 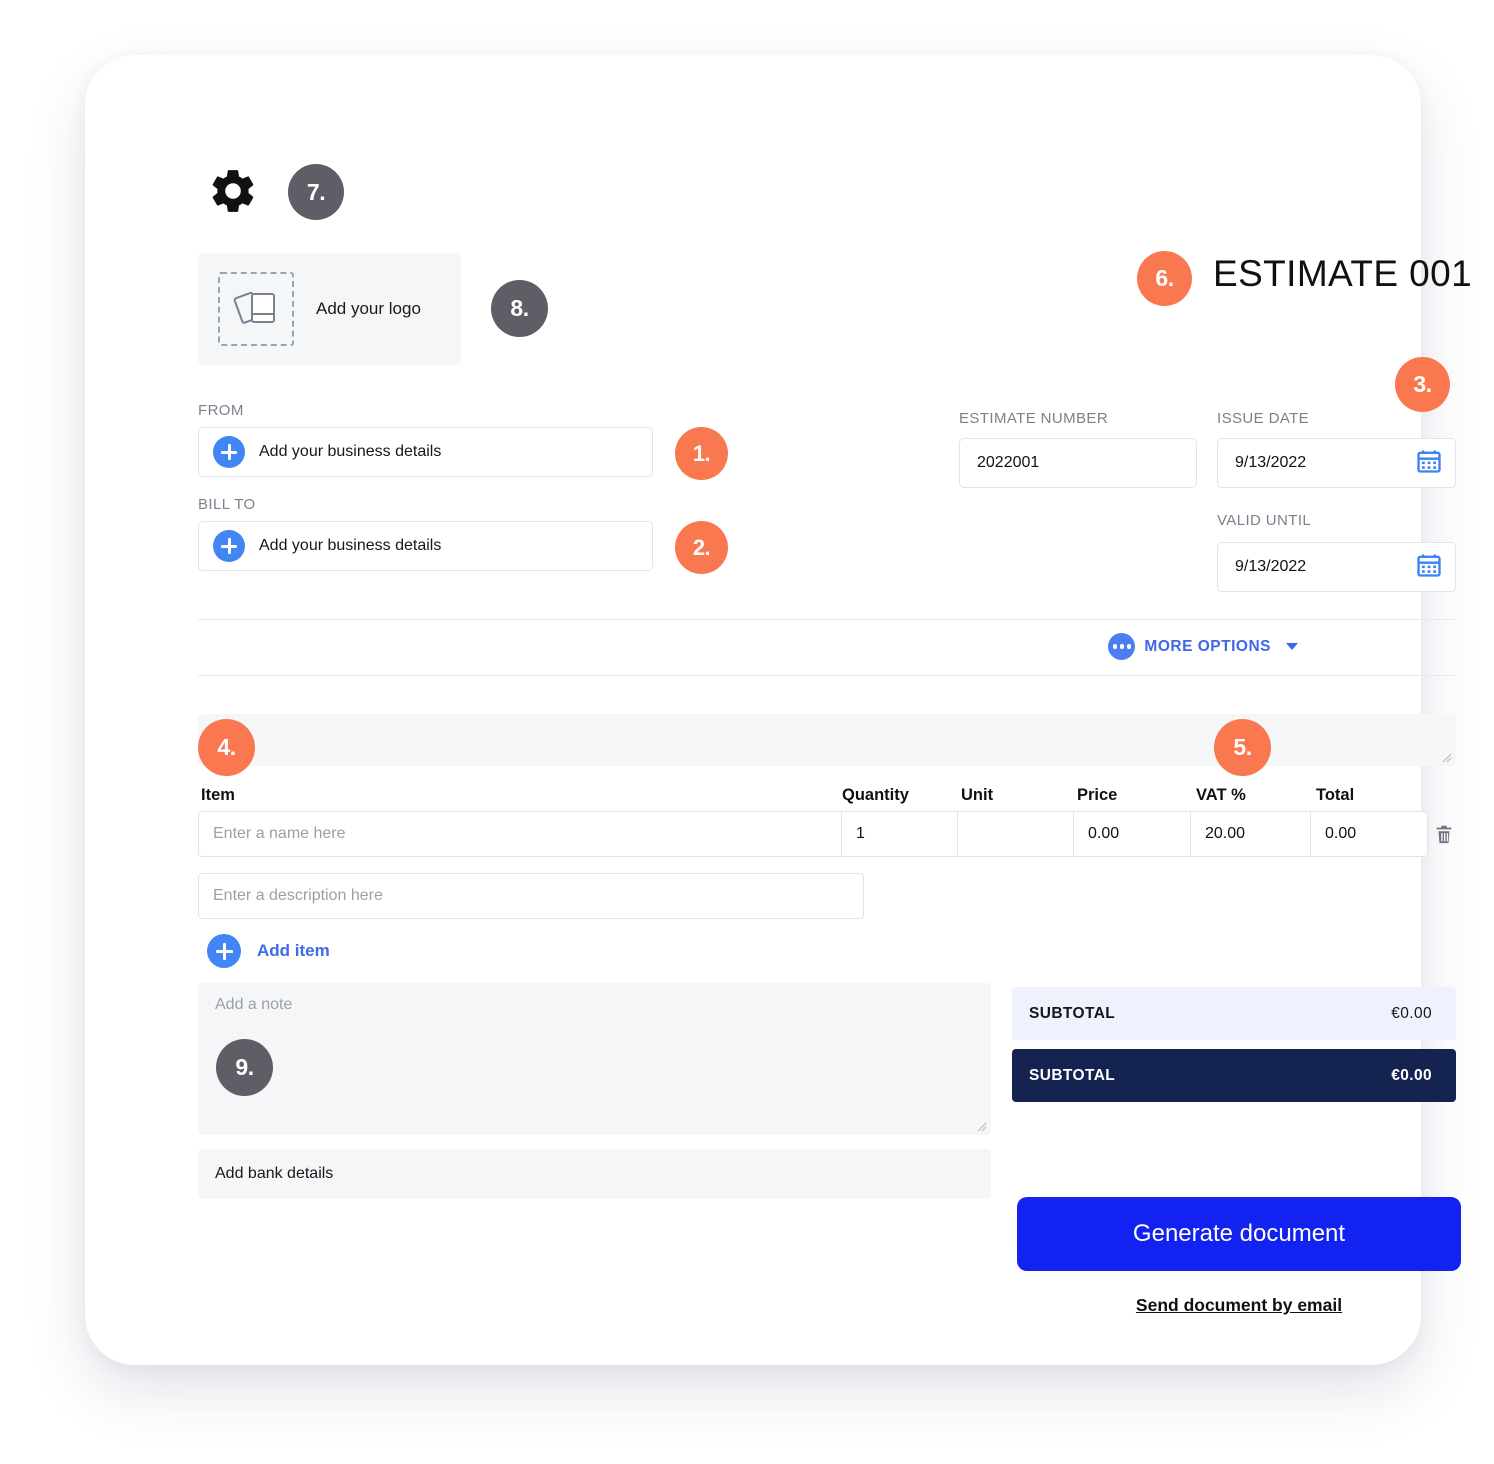 I want to click on more-options-toggle: MORE OPTIONS, so click(x=1203, y=646).